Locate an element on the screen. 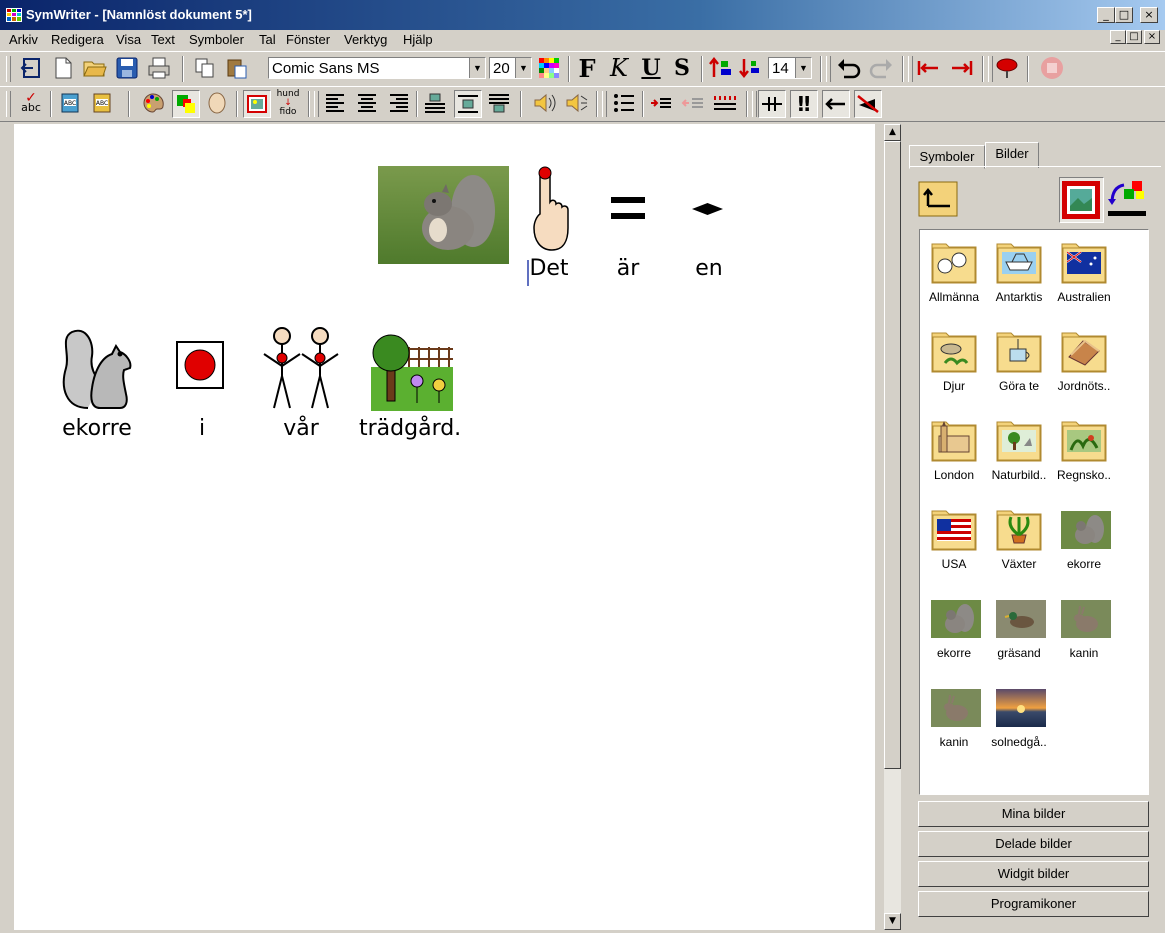  gallery-folder: Regnsko.. is located at coordinates (1084, 450).